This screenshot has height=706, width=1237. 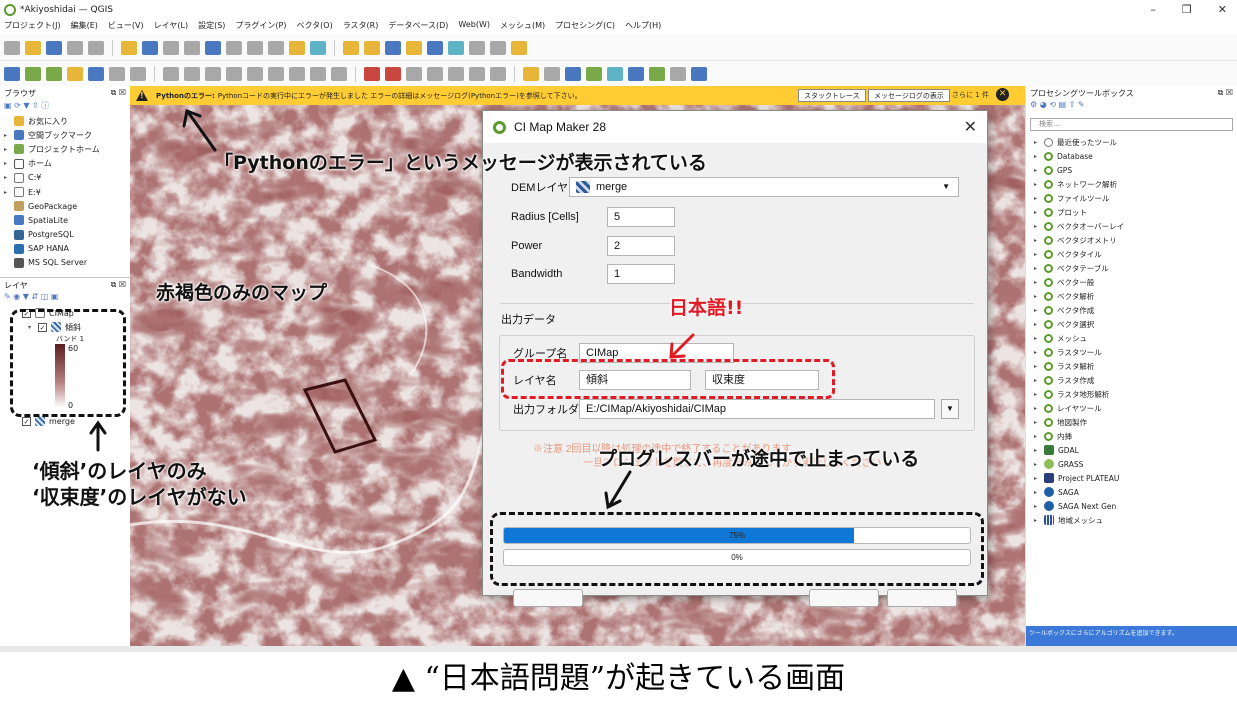 I want to click on toolbox-item: ▸ ベクタ解析, so click(x=1131, y=296).